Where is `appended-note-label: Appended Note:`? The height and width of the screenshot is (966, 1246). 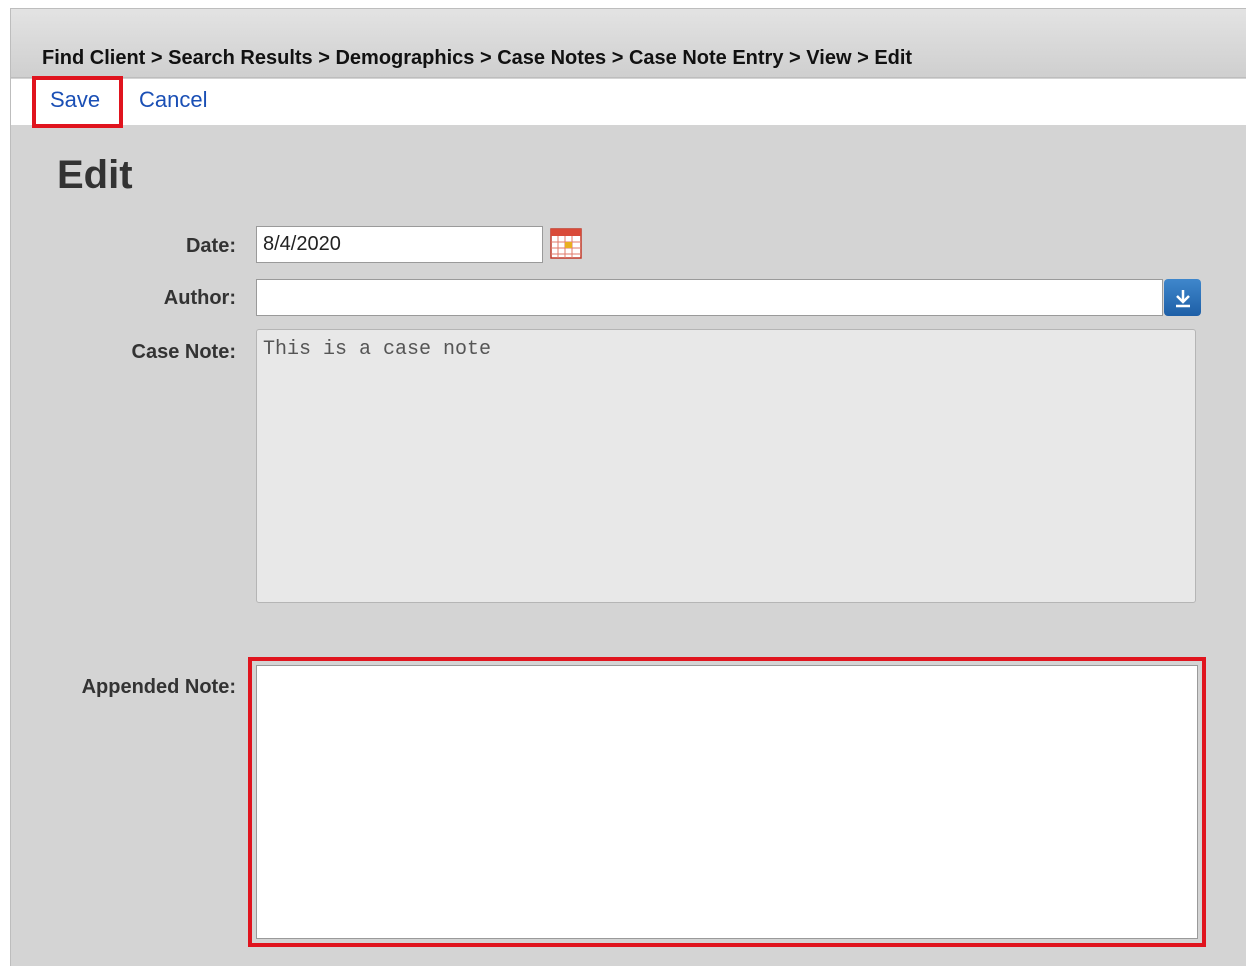
appended-note-label: Appended Note: is located at coordinates (158, 687).